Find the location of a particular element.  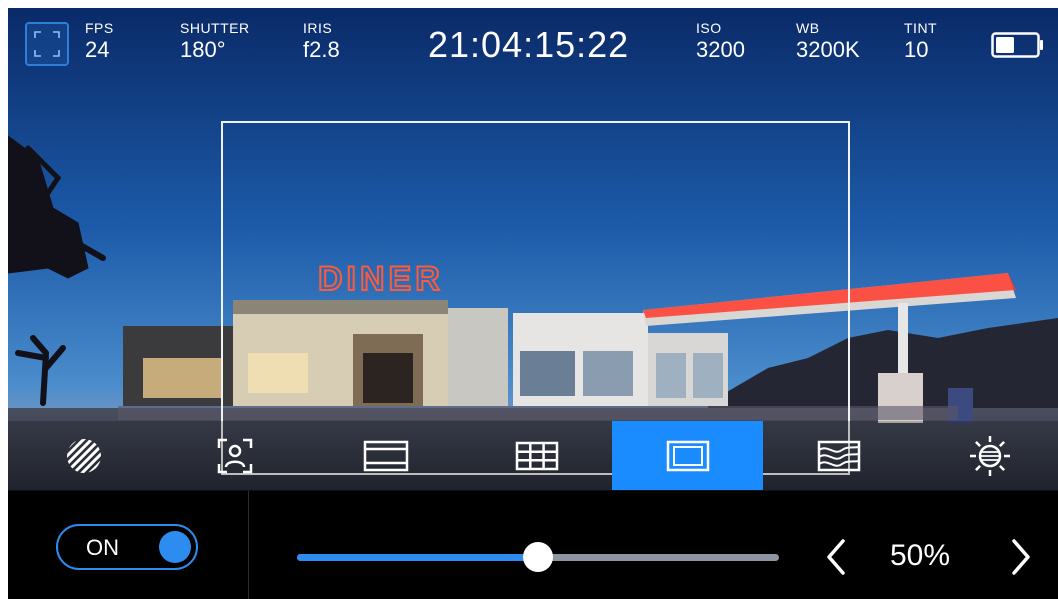

tool-false-color is located at coordinates (838, 455).